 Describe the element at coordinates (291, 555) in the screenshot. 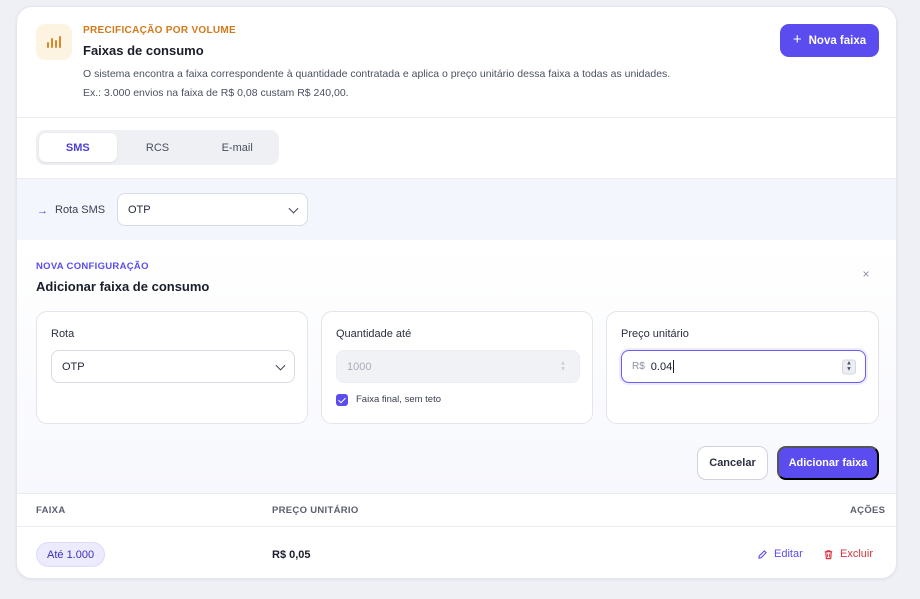

I see `unit-price-cell: R$ 0,05` at that location.